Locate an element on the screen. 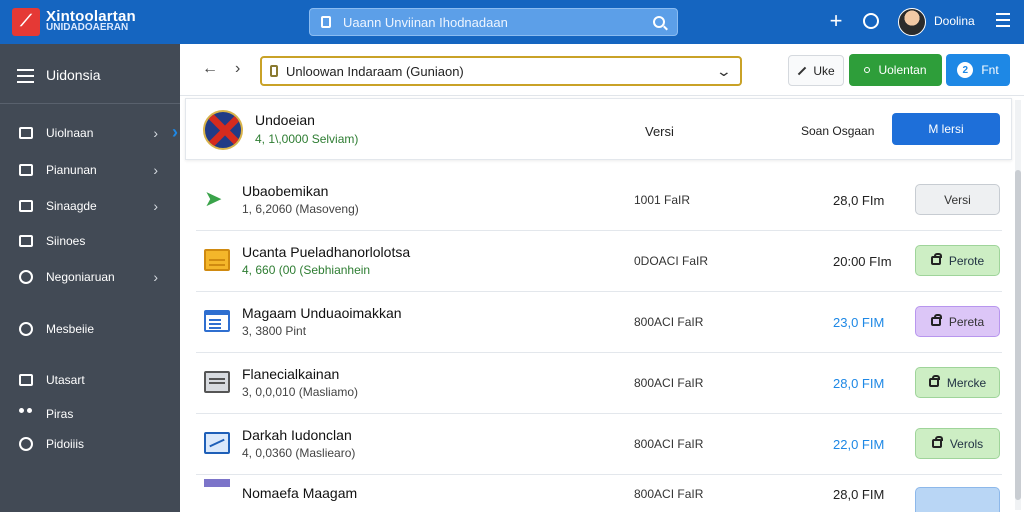 Image resolution: width=1024 pixels, height=512 pixels. item-price: 28,0 FIM is located at coordinates (859, 383).